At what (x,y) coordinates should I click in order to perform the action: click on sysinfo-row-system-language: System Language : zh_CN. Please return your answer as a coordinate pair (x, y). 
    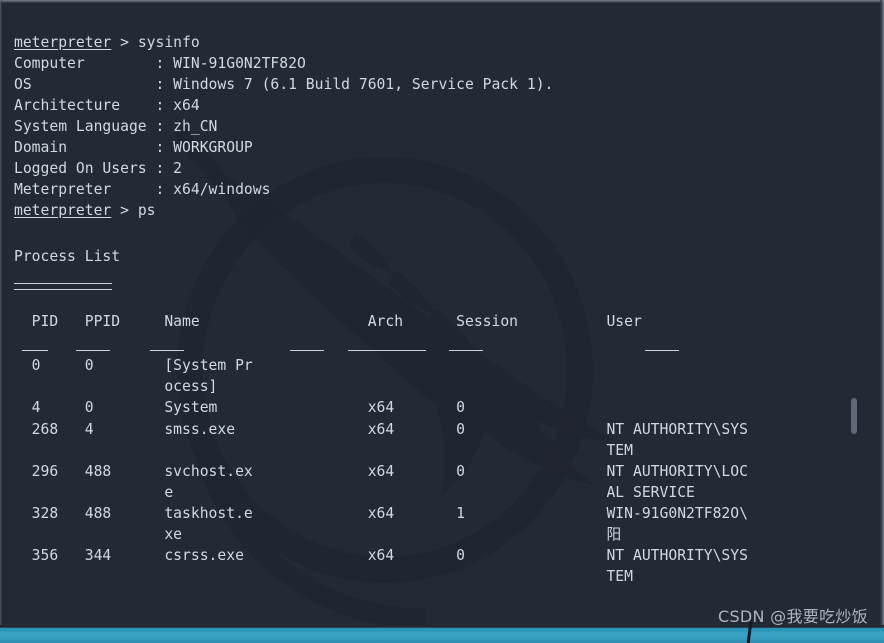
    Looking at the image, I should click on (115, 126).